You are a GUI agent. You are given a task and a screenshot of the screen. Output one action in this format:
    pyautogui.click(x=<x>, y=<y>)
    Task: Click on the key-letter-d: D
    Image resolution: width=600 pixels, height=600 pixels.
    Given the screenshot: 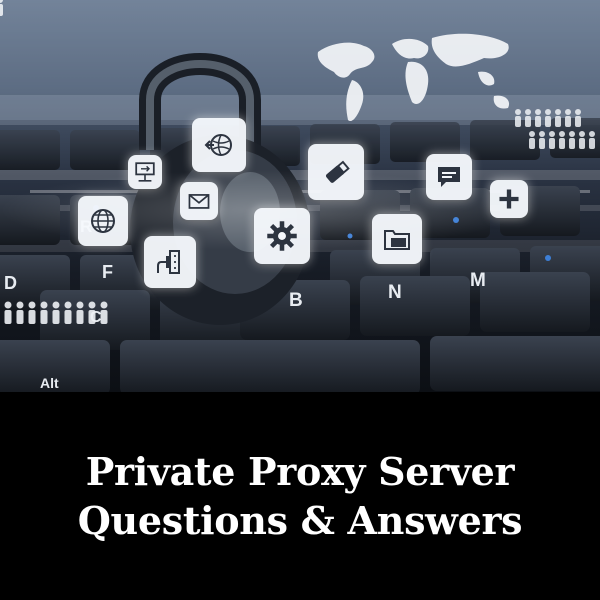 What is the action you would take?
    pyautogui.click(x=10, y=283)
    